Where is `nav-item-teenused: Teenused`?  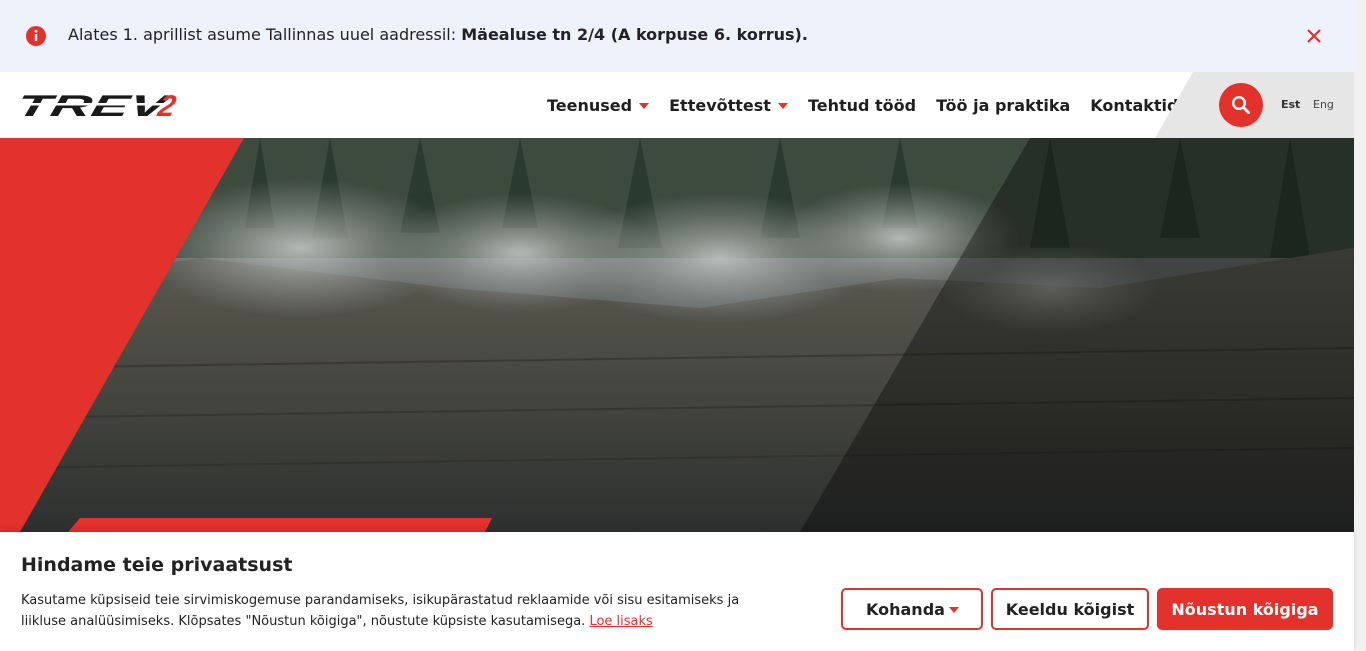 nav-item-teenused: Teenused is located at coordinates (598, 105).